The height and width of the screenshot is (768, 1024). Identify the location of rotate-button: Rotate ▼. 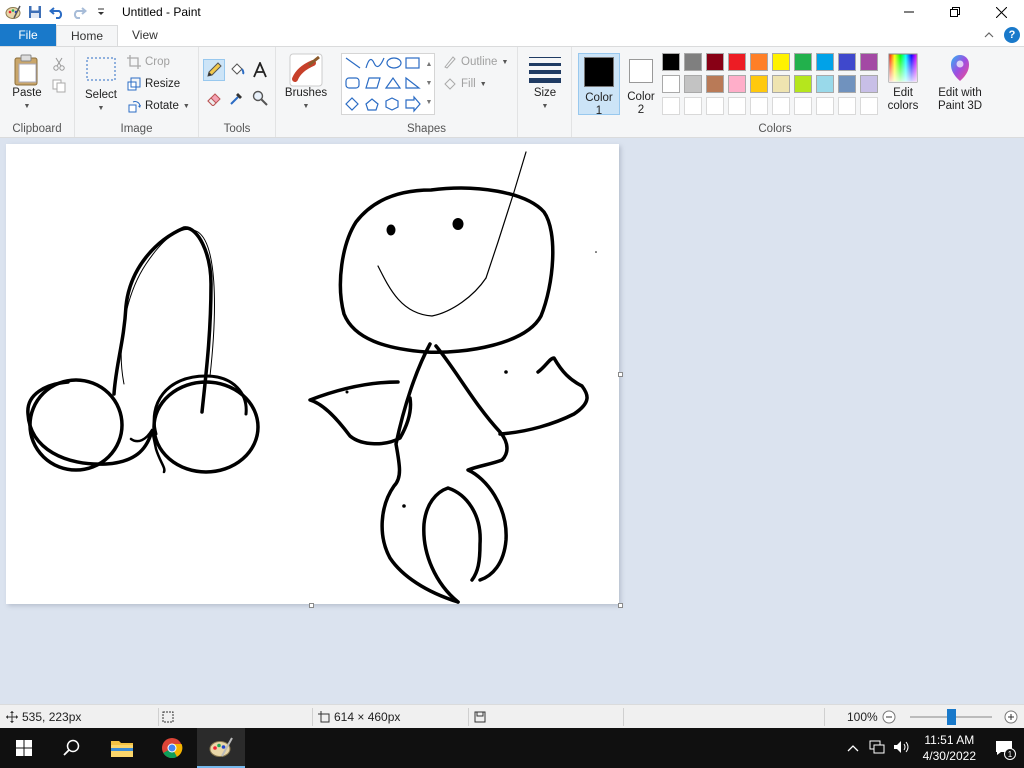
(158, 106).